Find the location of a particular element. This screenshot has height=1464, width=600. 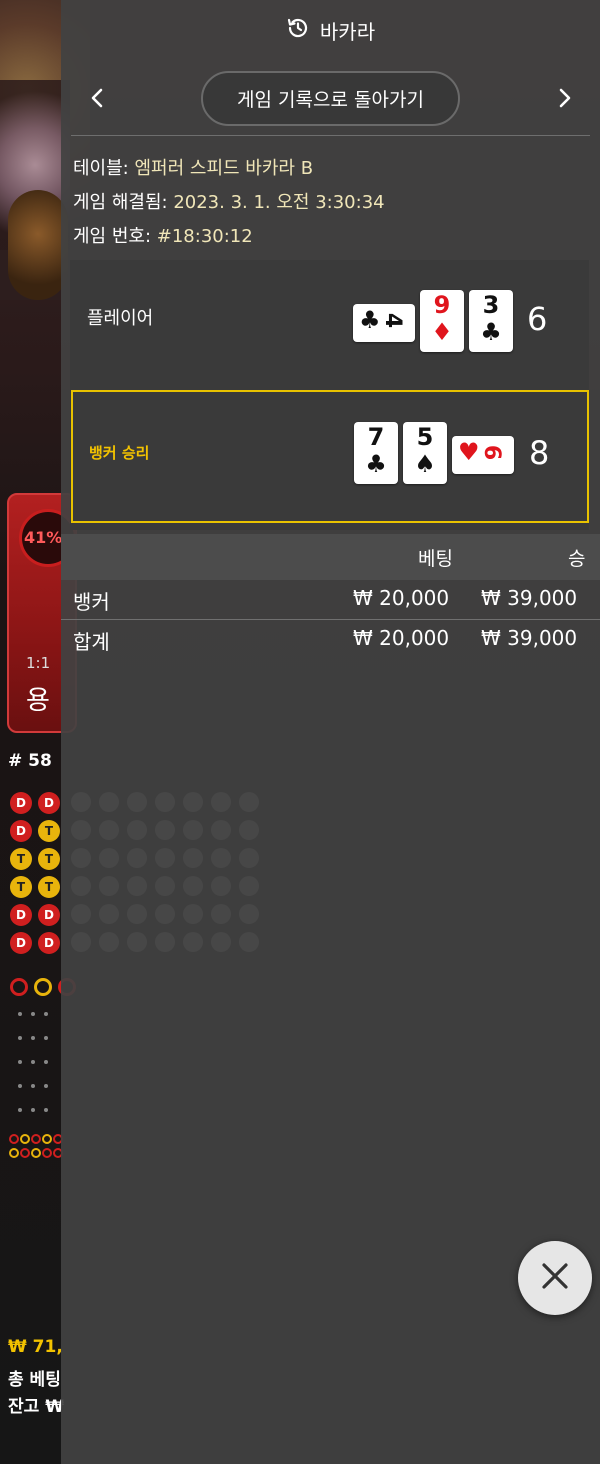

win-column-header: 승 is located at coordinates (577, 559).